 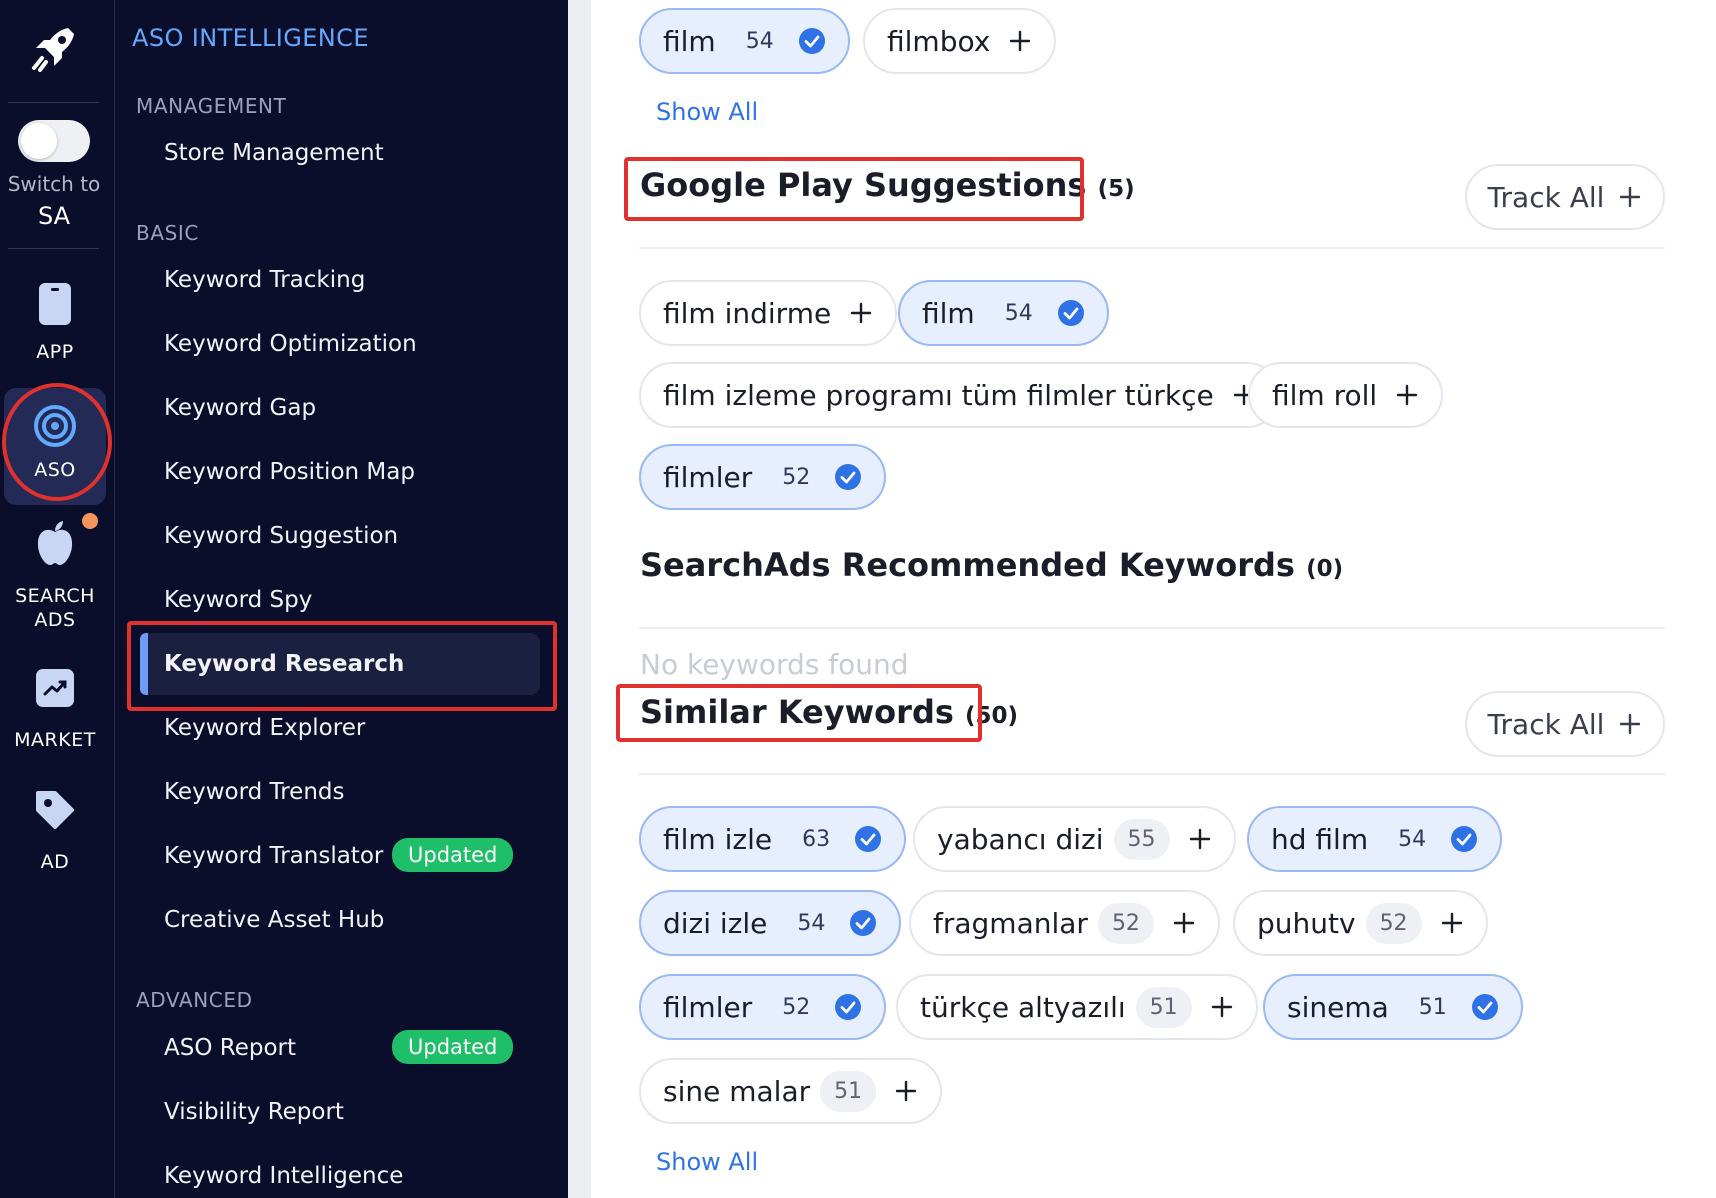 What do you see at coordinates (240, 408) in the screenshot?
I see `menu-item-keyword-gap: Keyword Gap` at bounding box center [240, 408].